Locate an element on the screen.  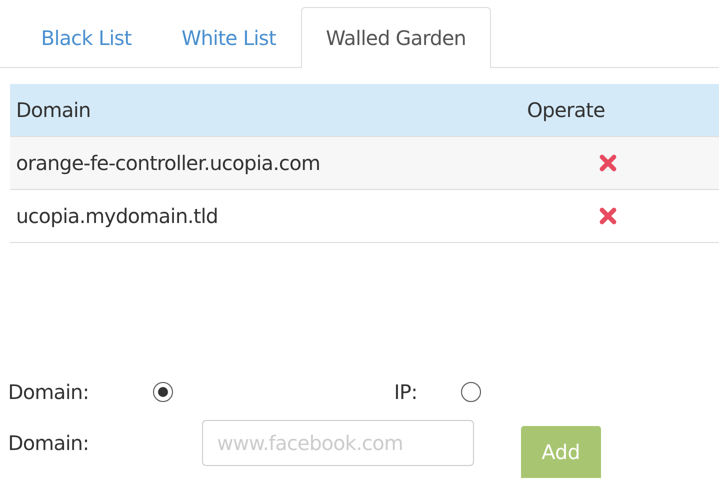
column-header: Domain is located at coordinates (53, 110).